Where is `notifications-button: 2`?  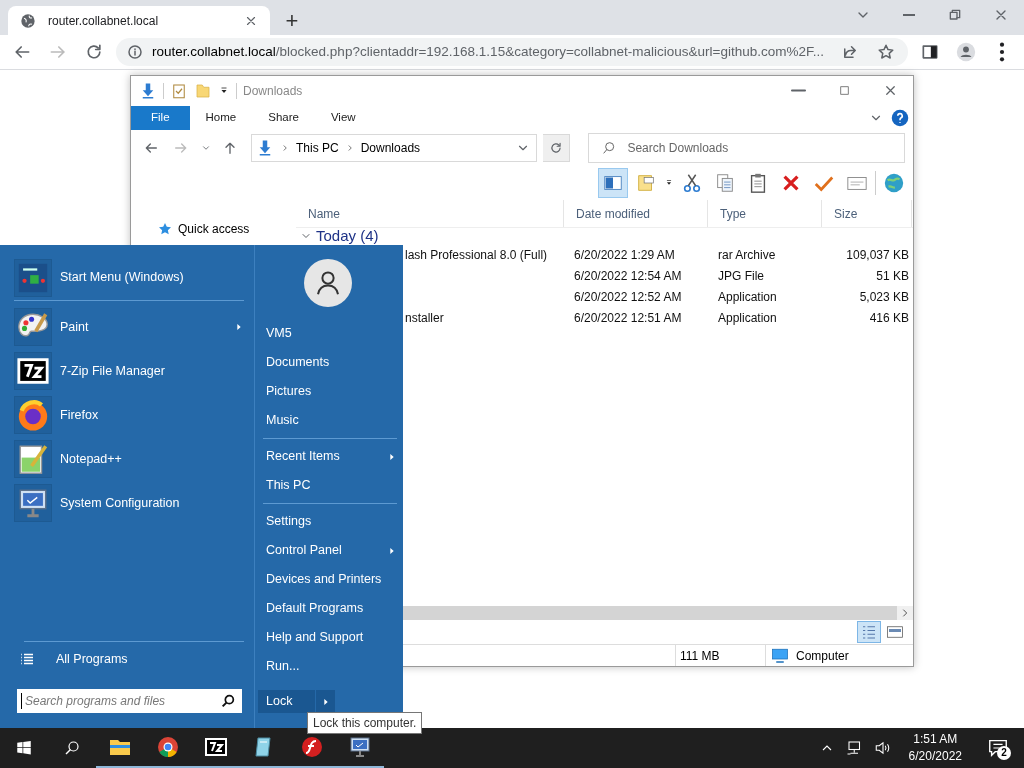 notifications-button: 2 is located at coordinates (998, 748).